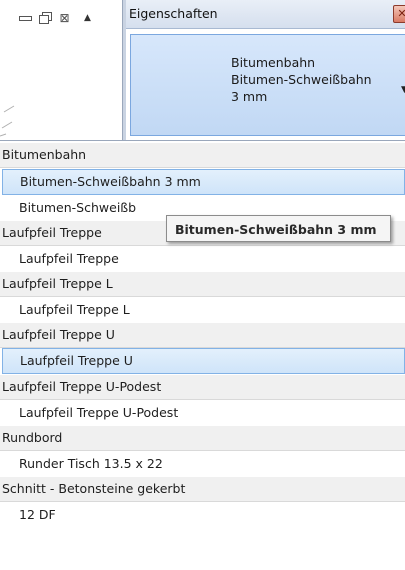  Describe the element at coordinates (202, 155) in the screenshot. I see `list-group-header: Bitumenbahn` at that location.